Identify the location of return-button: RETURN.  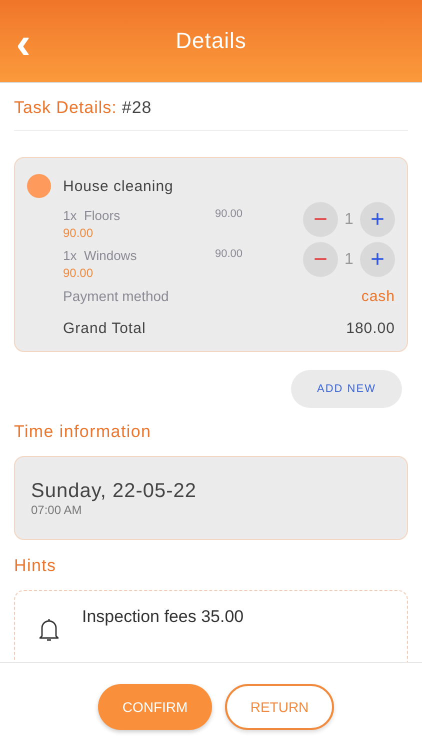
(279, 707).